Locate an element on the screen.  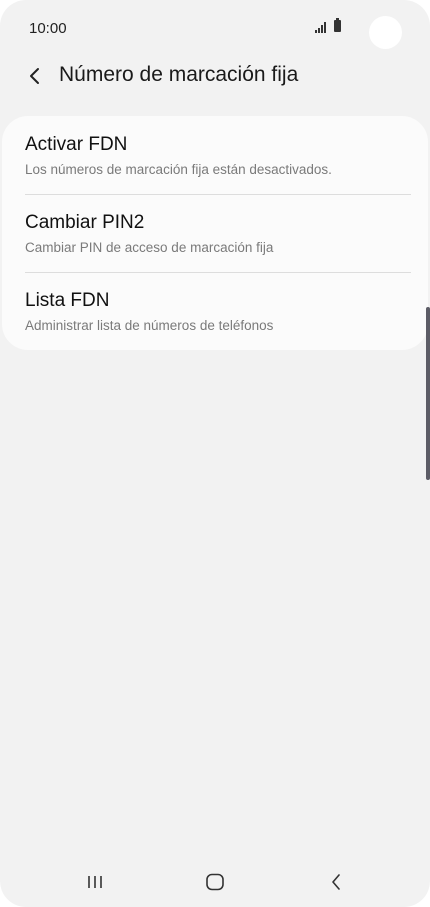
setting-item-subtitle: Cambiar PIN de acceso de marcación fija is located at coordinates (149, 247).